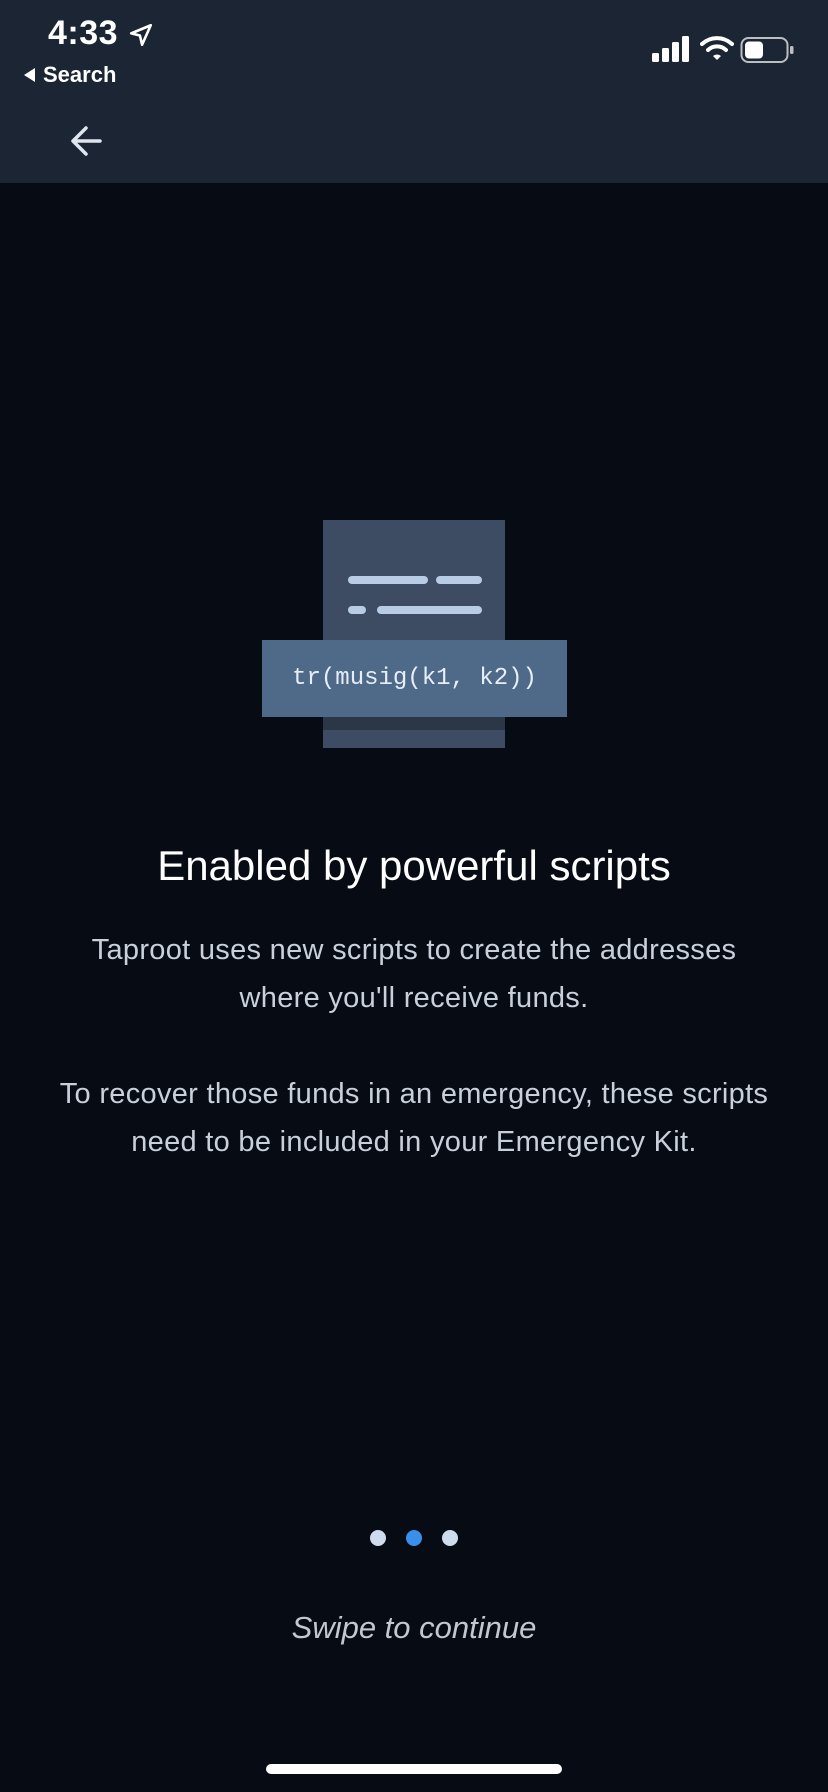  What do you see at coordinates (414, 723) in the screenshot?
I see `doc-shadow` at bounding box center [414, 723].